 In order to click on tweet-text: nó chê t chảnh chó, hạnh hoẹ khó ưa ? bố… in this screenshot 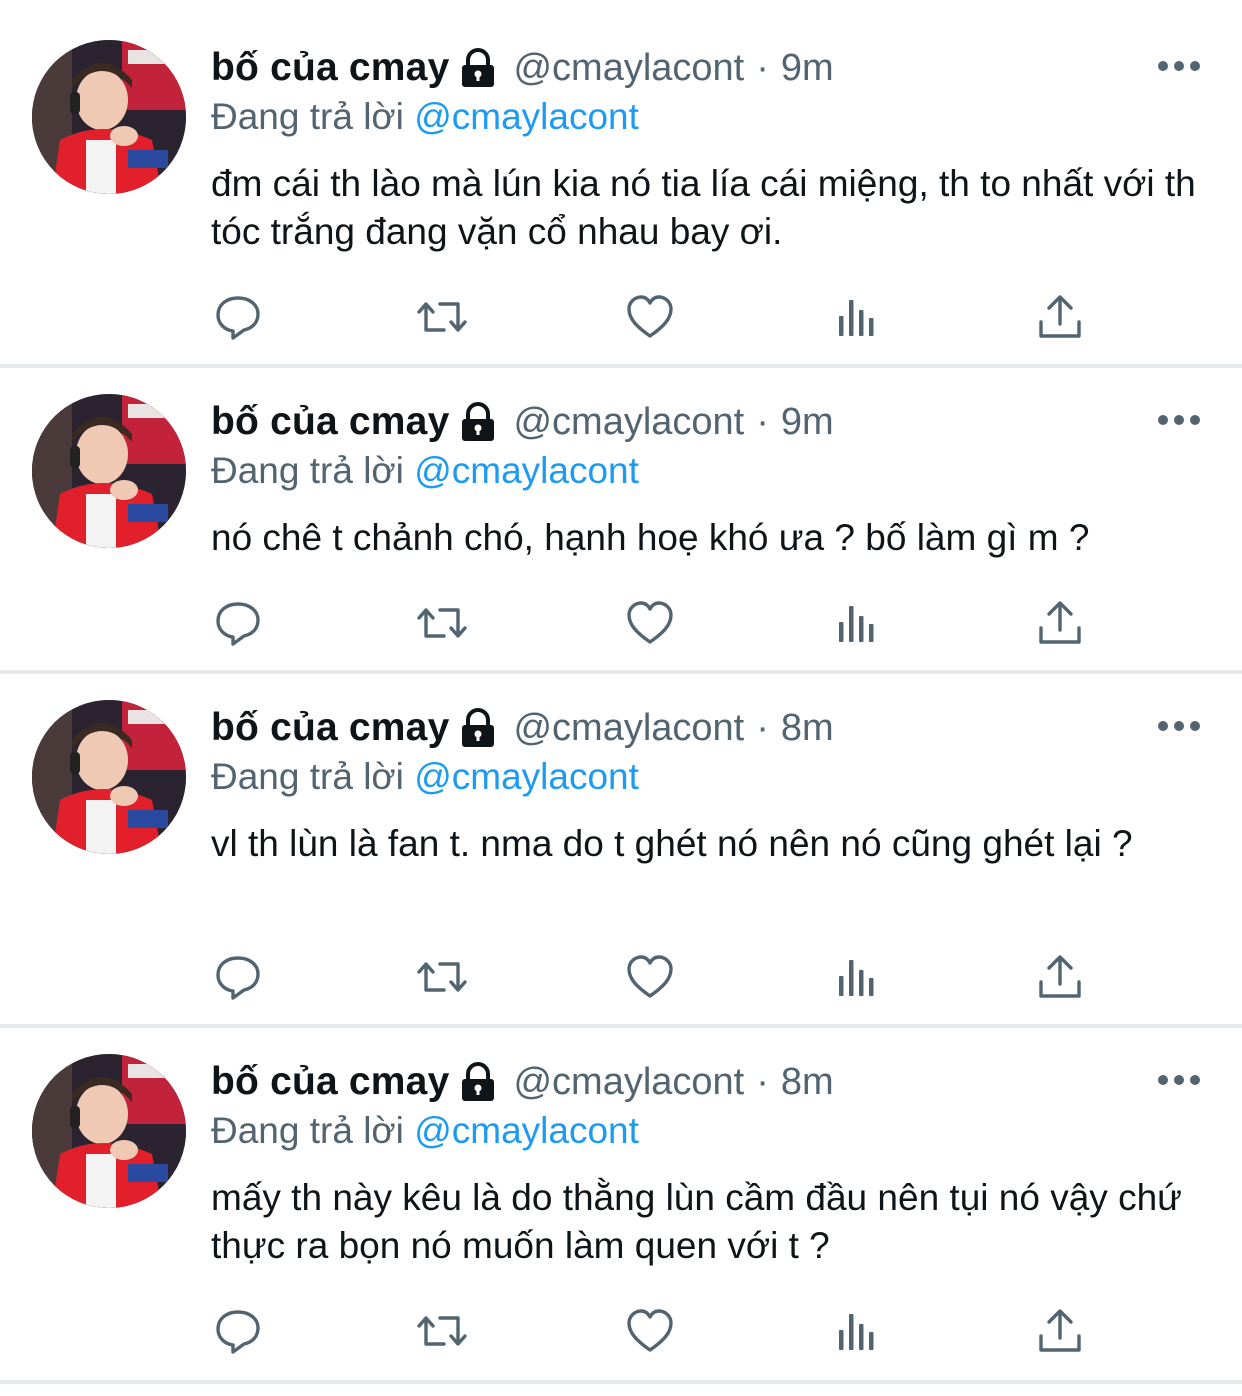, I will do `click(650, 537)`.